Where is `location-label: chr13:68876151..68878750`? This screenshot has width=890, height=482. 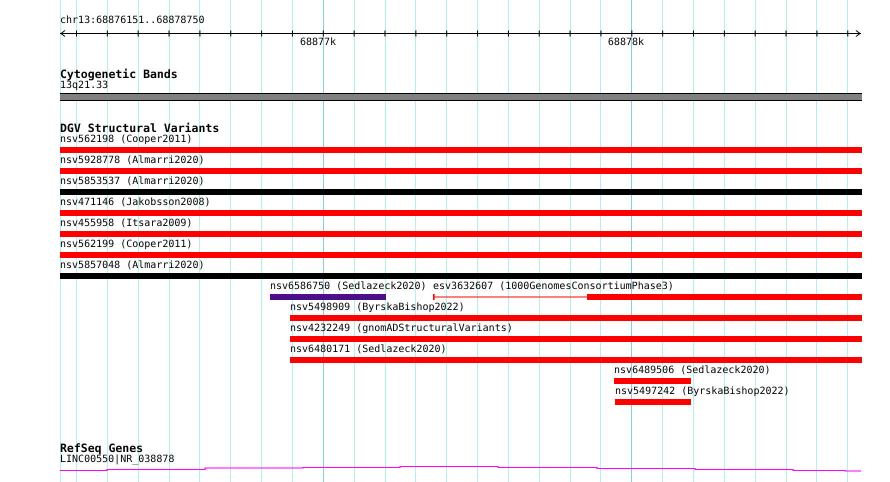
location-label: chr13:68876151..68878750 is located at coordinates (132, 21).